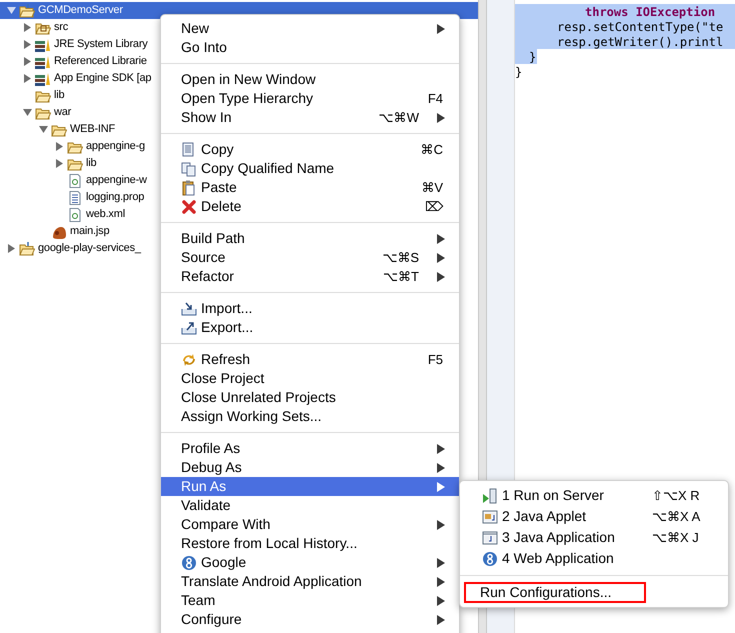 The image size is (735, 633). Describe the element at coordinates (63, 112) in the screenshot. I see `tree-item-label: war` at that location.